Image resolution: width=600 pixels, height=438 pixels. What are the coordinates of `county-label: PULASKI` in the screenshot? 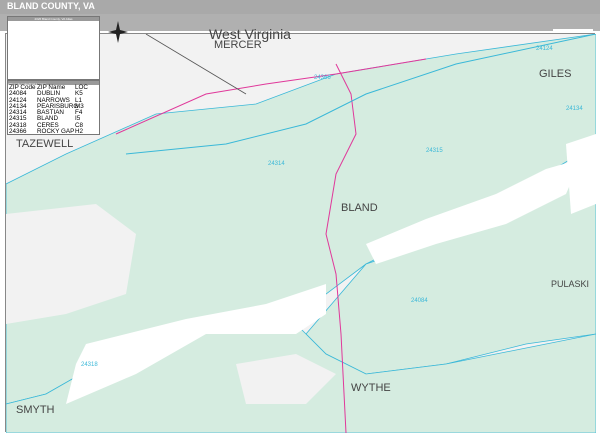 It's located at (570, 284).